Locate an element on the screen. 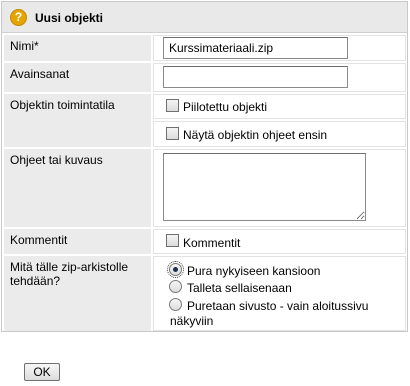  save-as-is-label: Talleta sellaisenaan is located at coordinates (239, 288).